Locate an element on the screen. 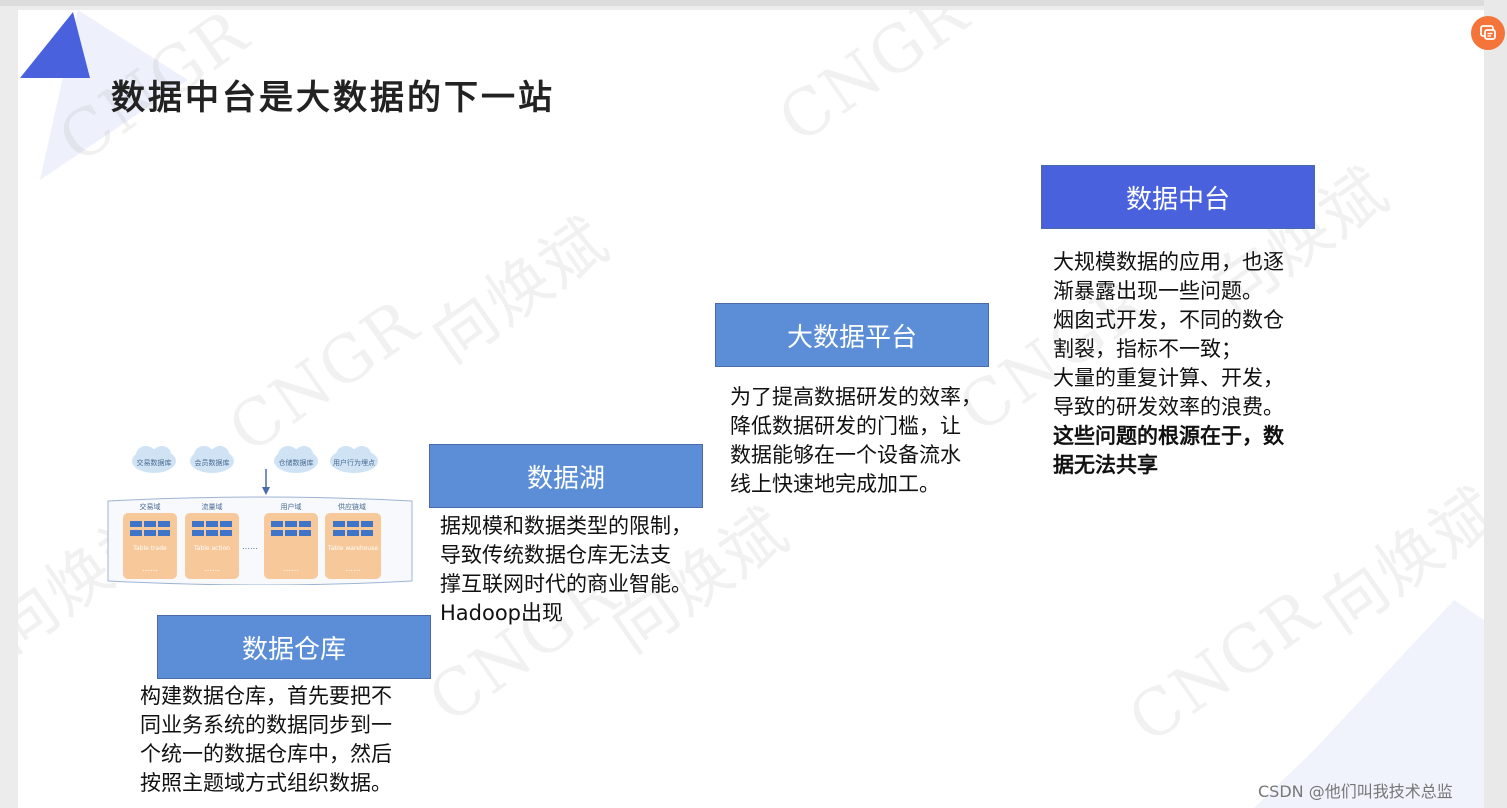  cloud-label: 会员数据库 is located at coordinates (212, 462).